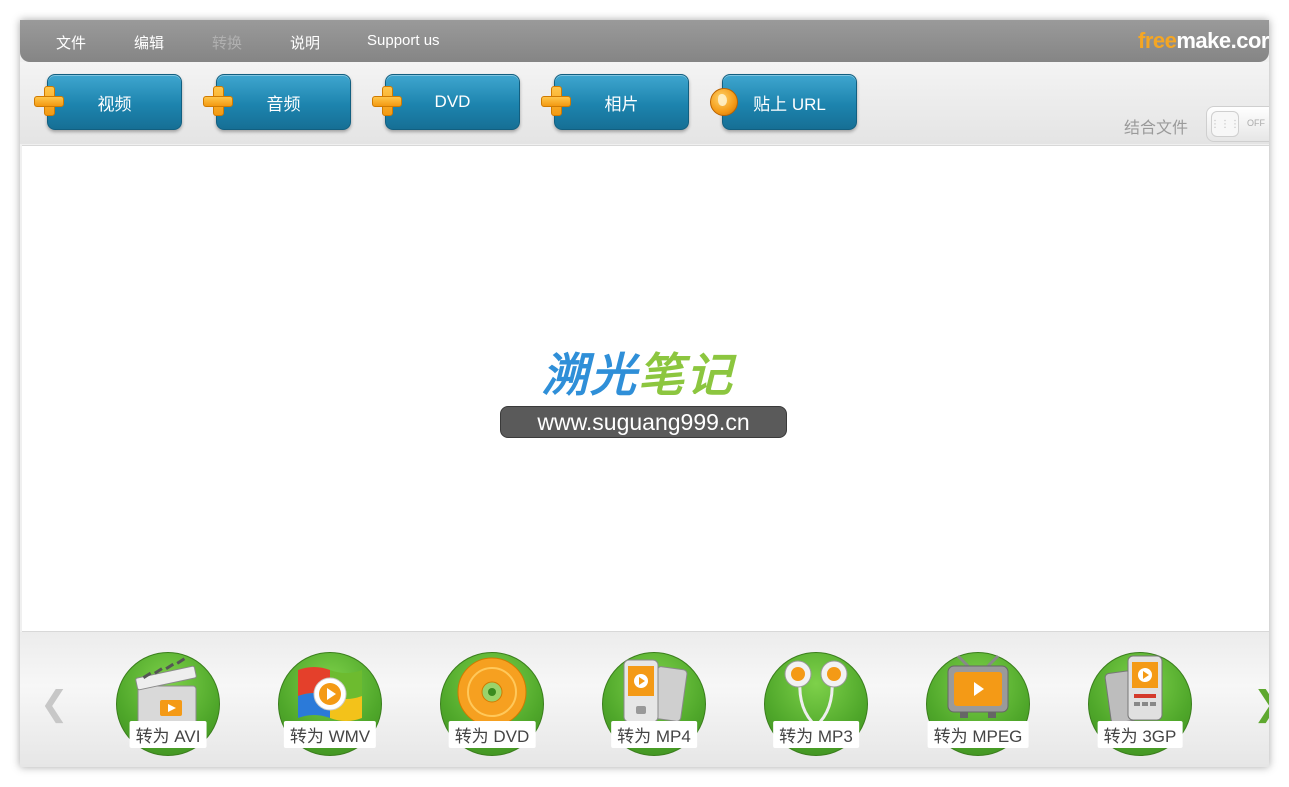  I want to click on menu-file: 文件, so click(71, 42).